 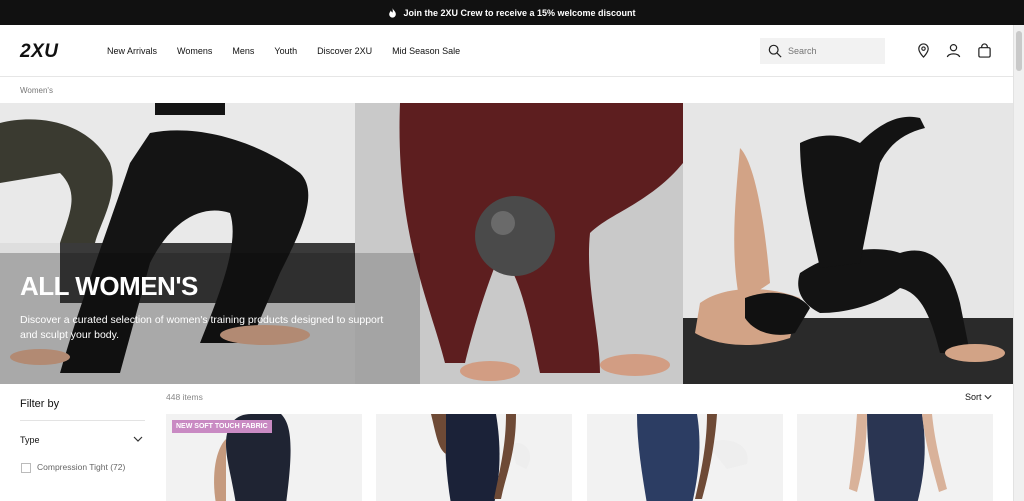 What do you see at coordinates (393, 12) in the screenshot?
I see `flame-icon` at bounding box center [393, 12].